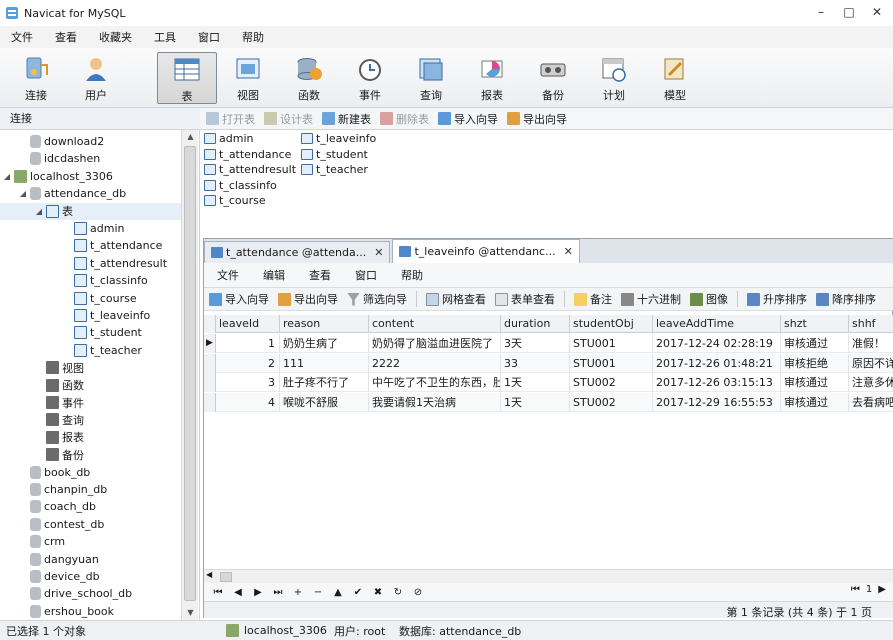 This screenshot has height=640, width=893. What do you see at coordinates (115, 37) in the screenshot?
I see `menu-favorites: 收藏夹` at bounding box center [115, 37].